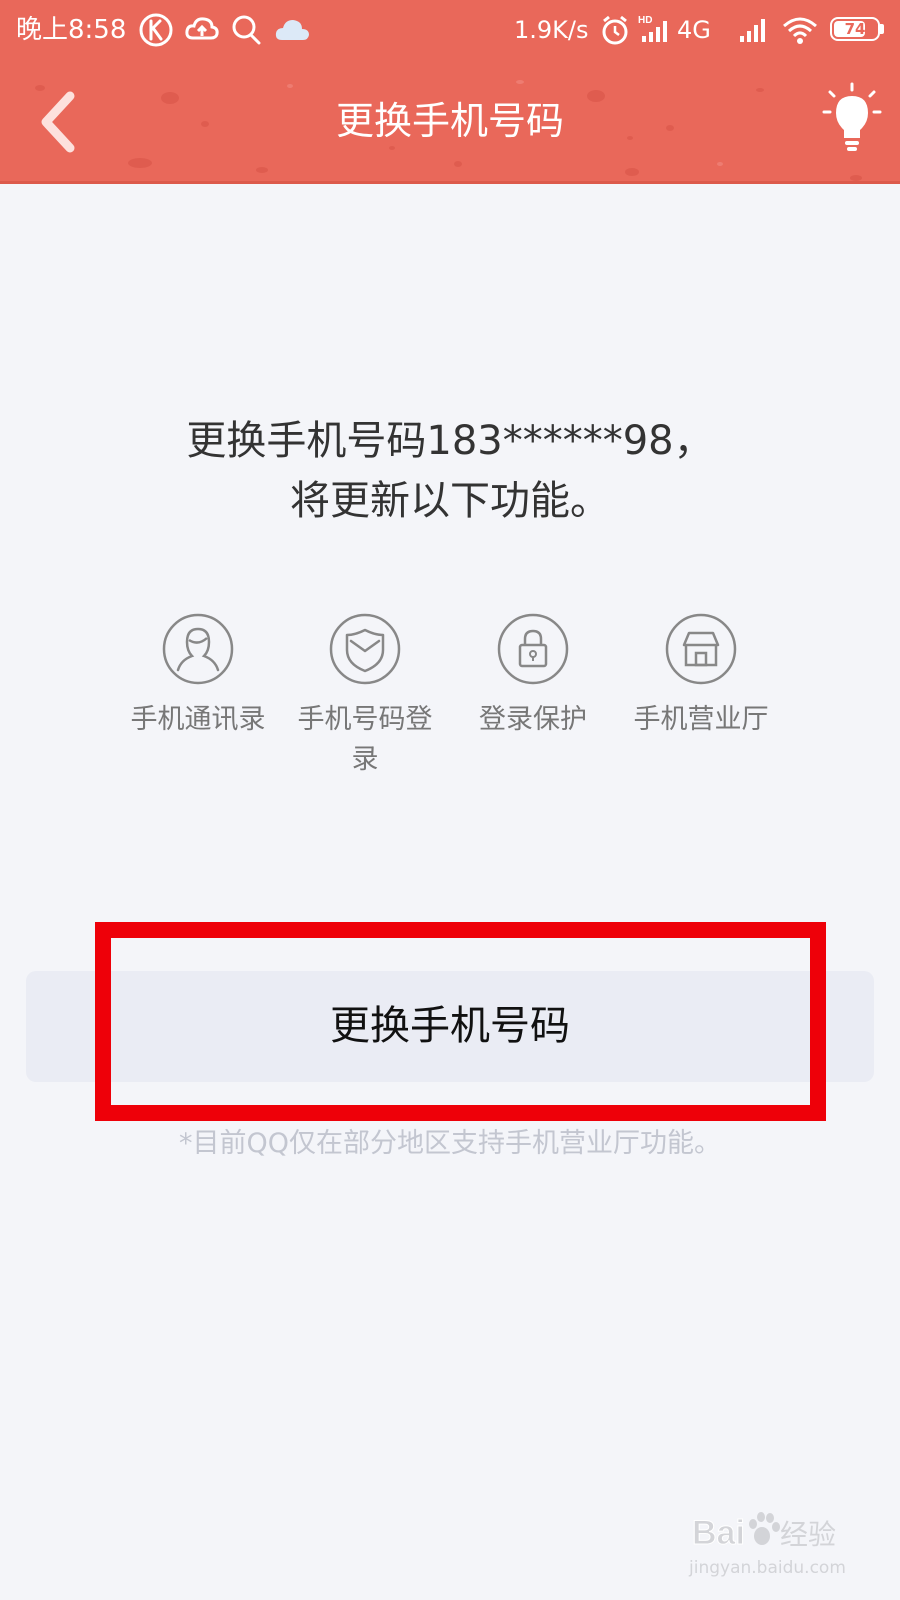 The height and width of the screenshot is (1600, 900). I want to click on page-title: 更换手机号码, so click(449, 121).